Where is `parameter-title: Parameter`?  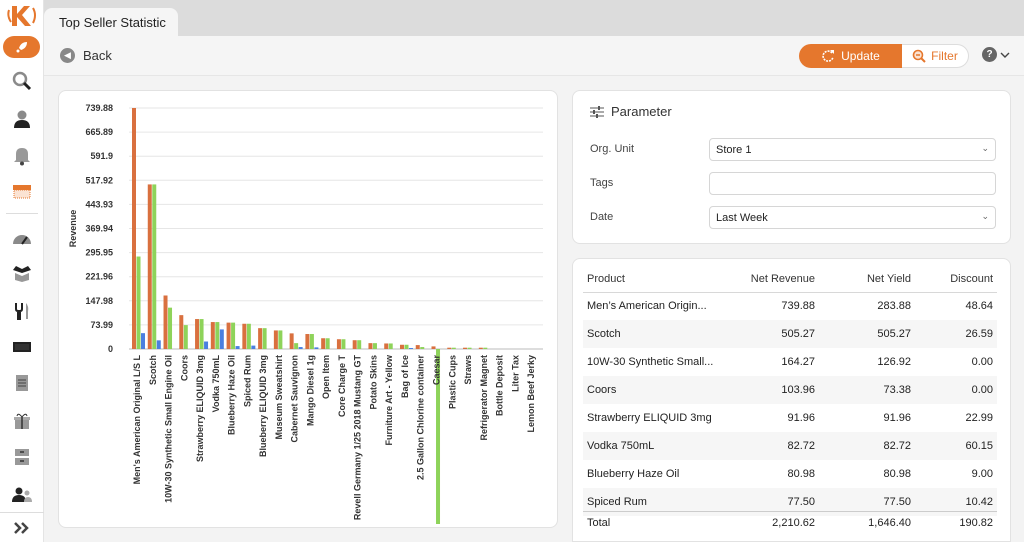
parameter-title: Parameter is located at coordinates (641, 111).